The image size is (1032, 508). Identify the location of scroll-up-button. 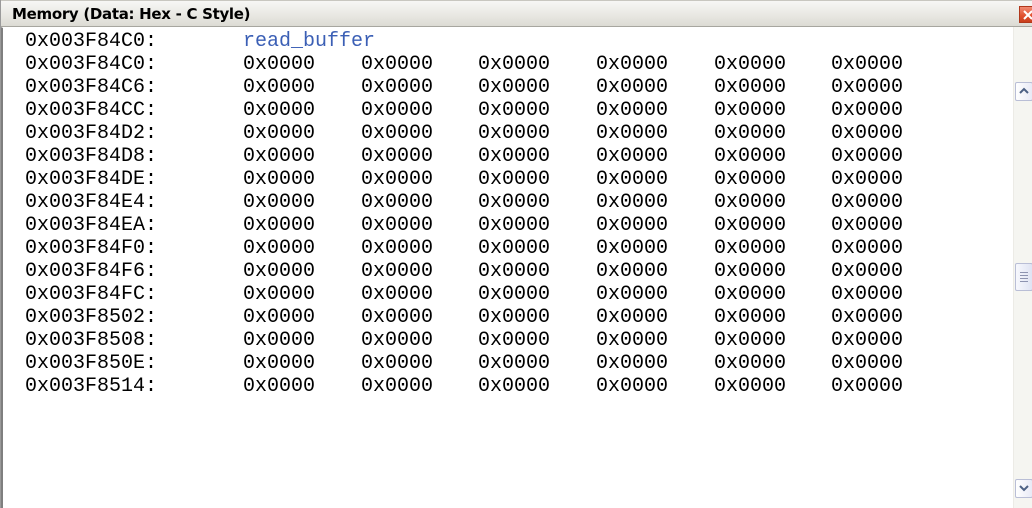
(1023, 91).